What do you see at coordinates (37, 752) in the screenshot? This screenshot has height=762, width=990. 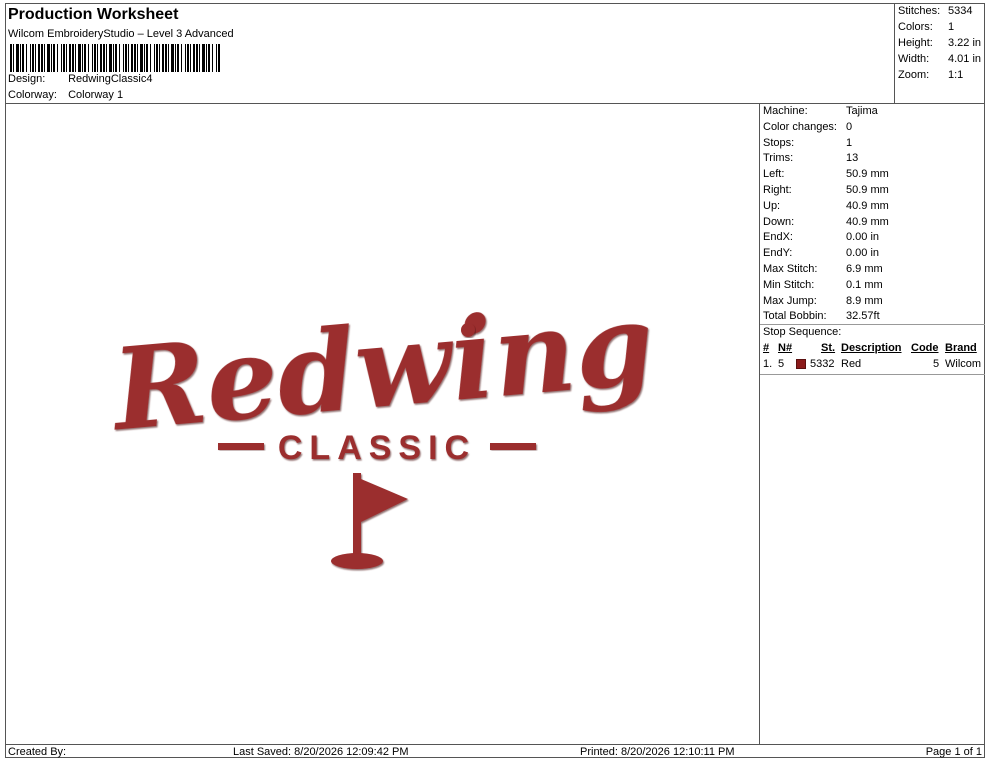 I see `created-by: Created By:` at bounding box center [37, 752].